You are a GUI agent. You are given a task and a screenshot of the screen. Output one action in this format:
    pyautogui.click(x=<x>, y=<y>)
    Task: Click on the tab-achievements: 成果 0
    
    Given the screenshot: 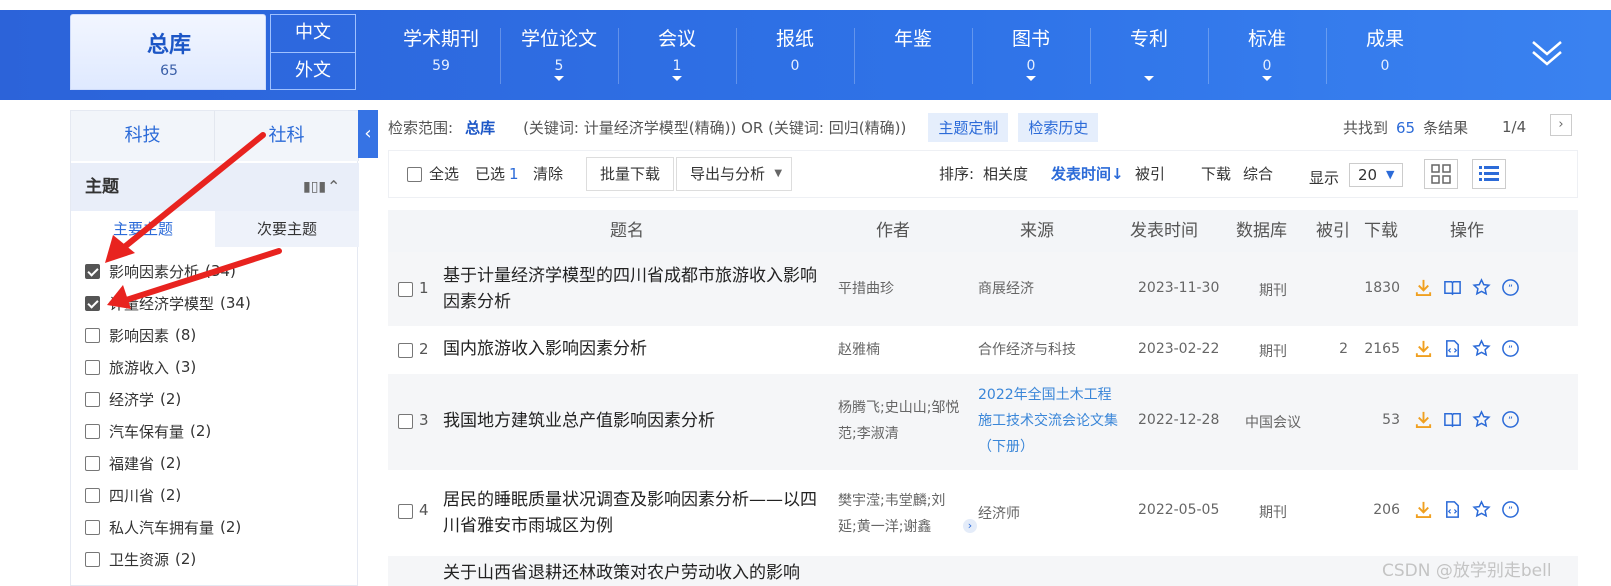 What is the action you would take?
    pyautogui.click(x=1385, y=49)
    